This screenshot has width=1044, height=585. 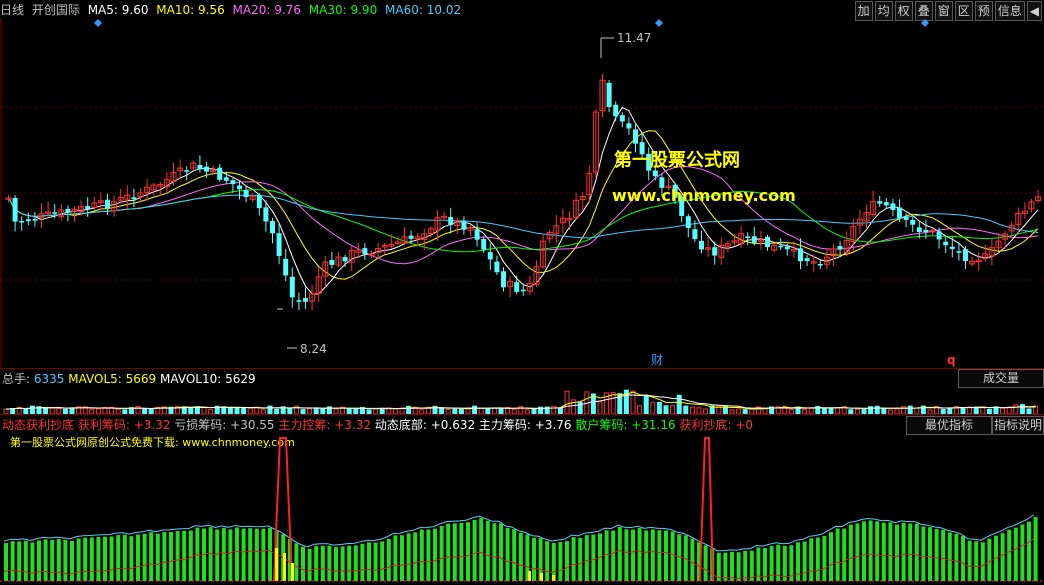 What do you see at coordinates (522, 400) in the screenshot?
I see `volume-chart` at bounding box center [522, 400].